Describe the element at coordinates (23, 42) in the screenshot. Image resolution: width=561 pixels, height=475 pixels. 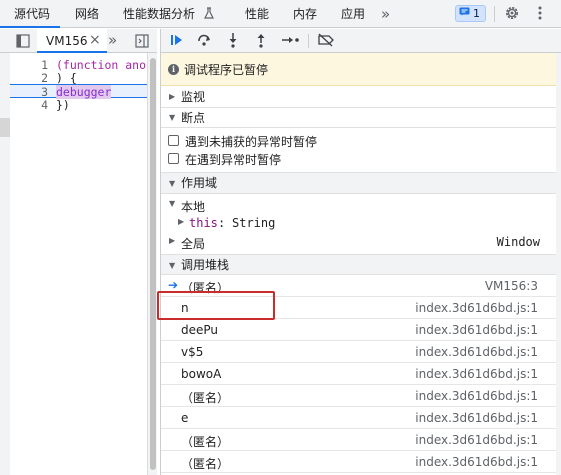
I see `toggle-navigator-button` at that location.